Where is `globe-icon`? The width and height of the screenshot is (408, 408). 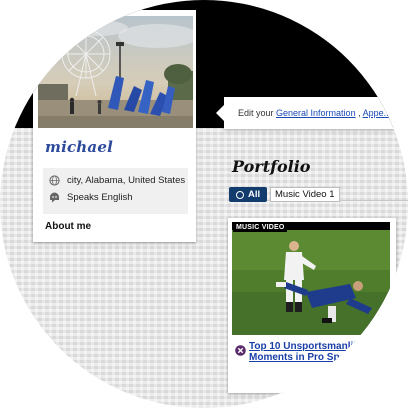
globe-icon is located at coordinates (54, 180).